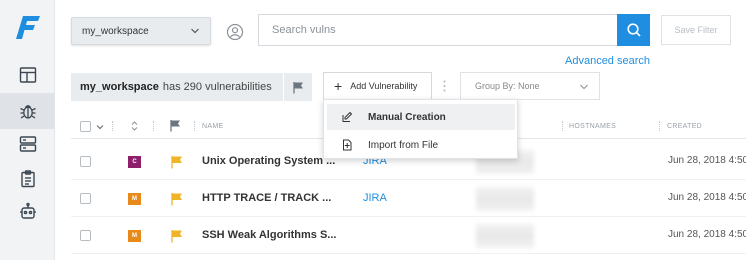  I want to click on menu-item-manual-creation: Manual Creation, so click(421, 117).